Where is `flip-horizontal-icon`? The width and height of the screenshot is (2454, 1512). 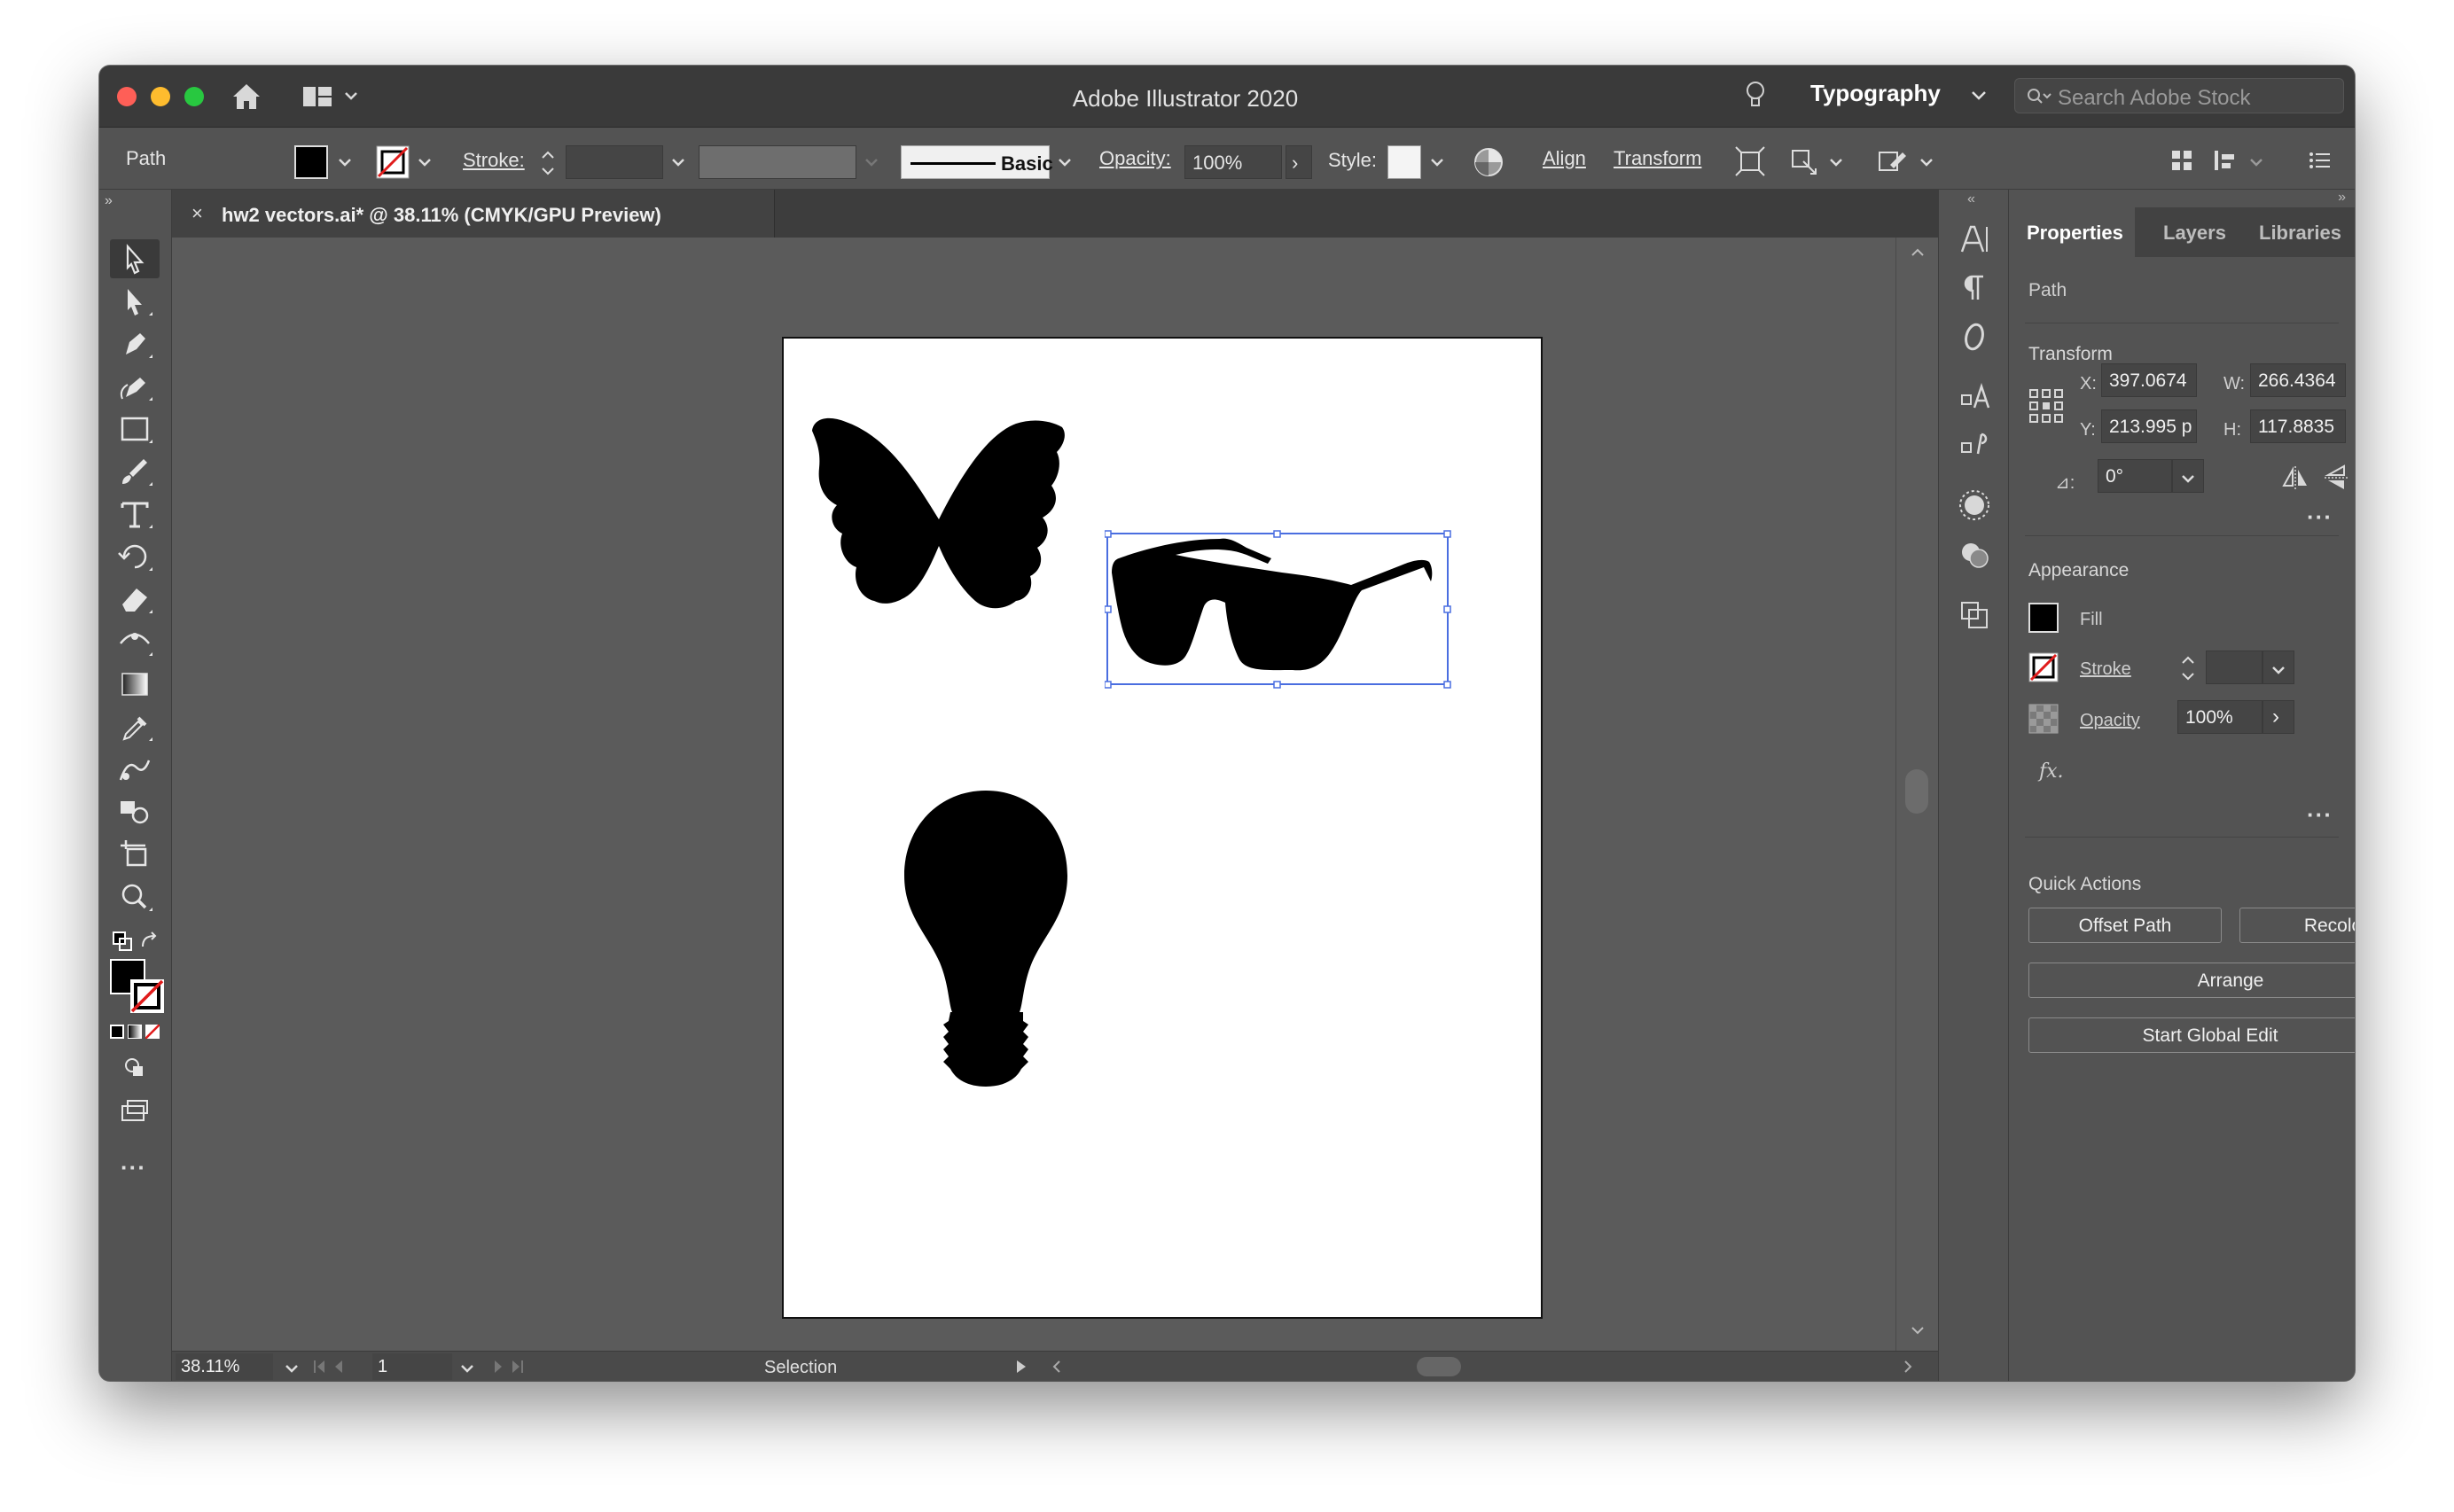 flip-horizontal-icon is located at coordinates (2295, 477).